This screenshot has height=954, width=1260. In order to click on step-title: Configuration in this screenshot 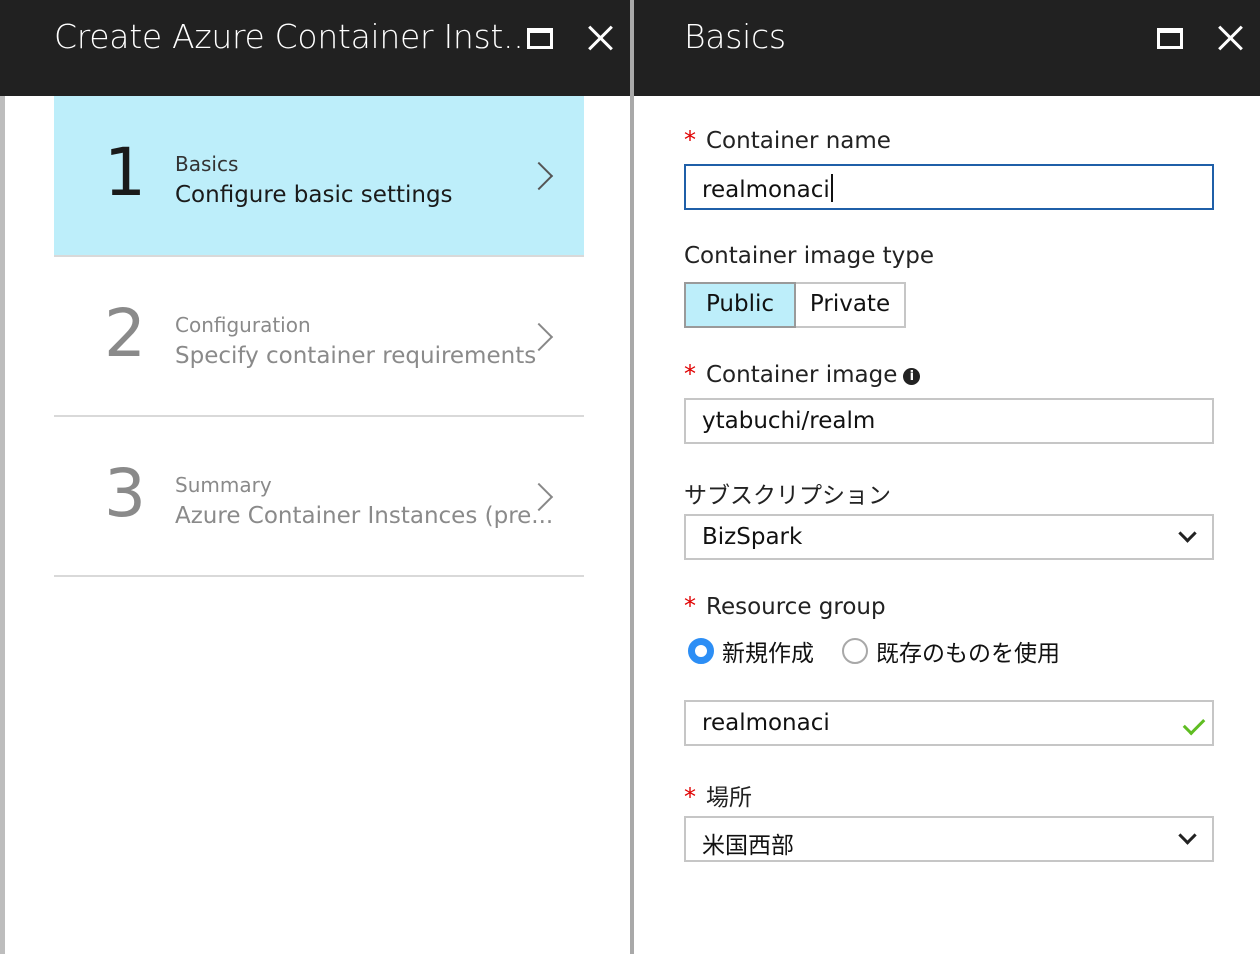, I will do `click(243, 325)`.